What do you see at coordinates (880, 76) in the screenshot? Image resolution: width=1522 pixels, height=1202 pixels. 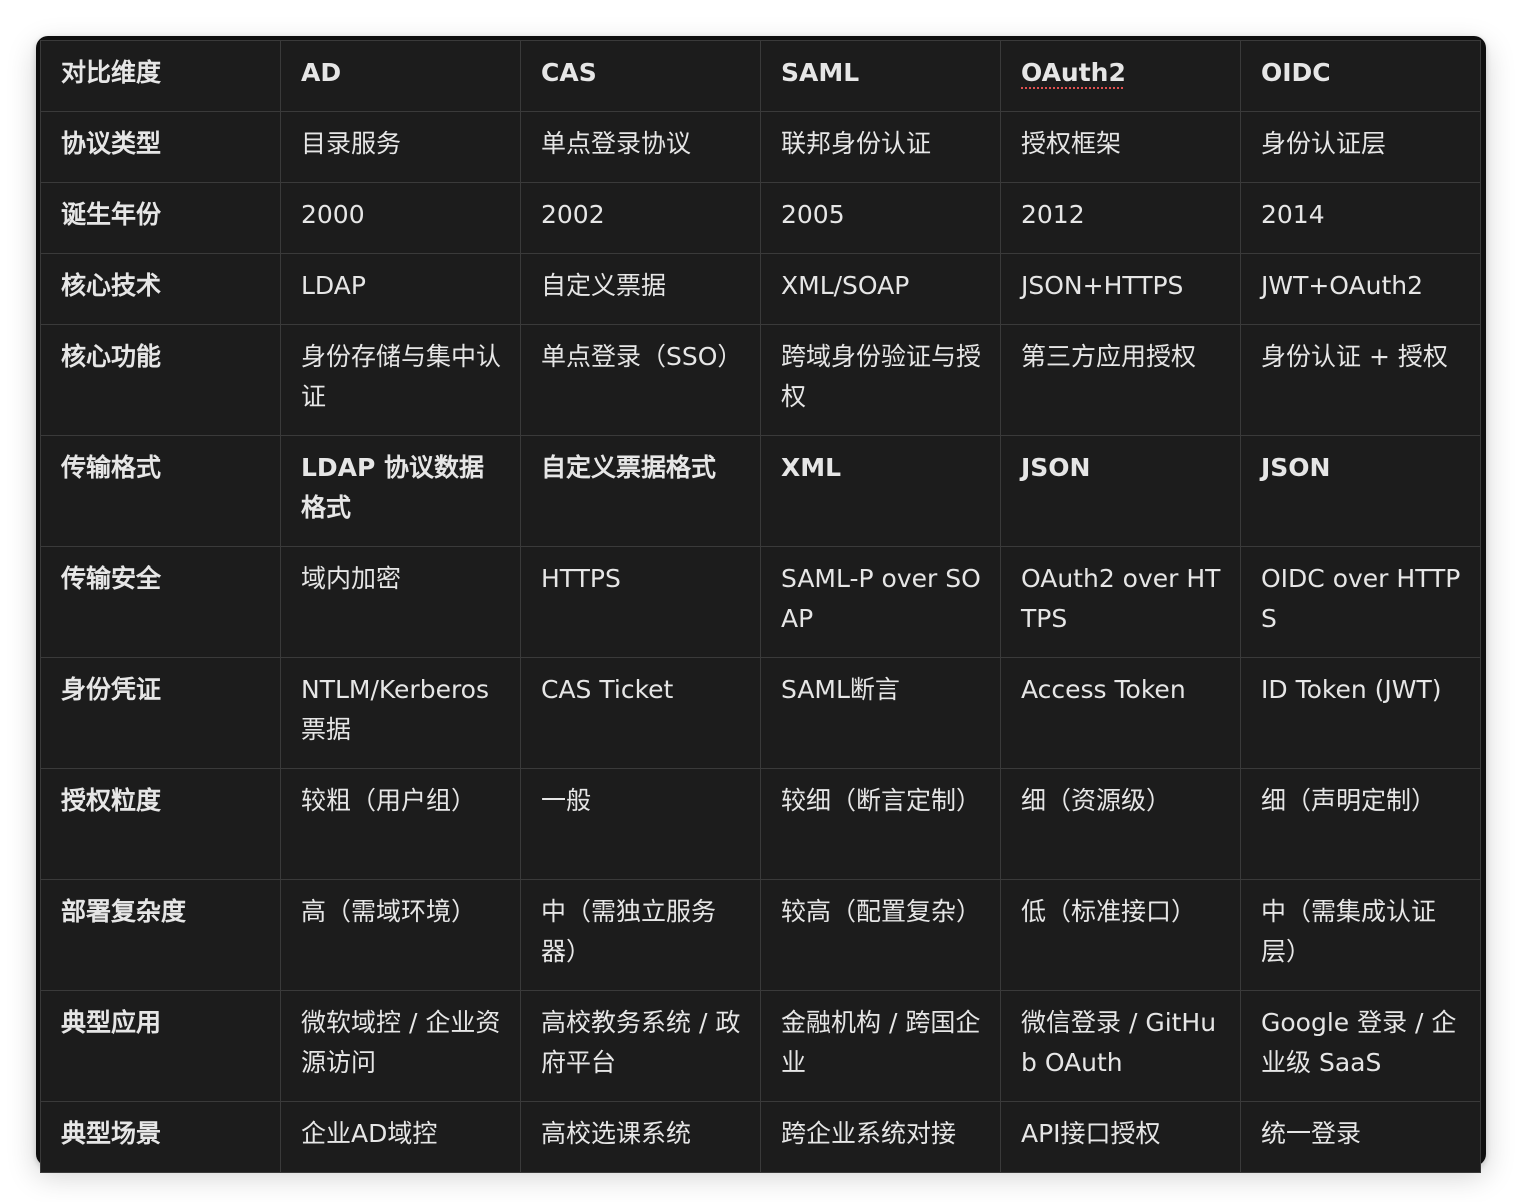 I see `header-cell: SAML` at bounding box center [880, 76].